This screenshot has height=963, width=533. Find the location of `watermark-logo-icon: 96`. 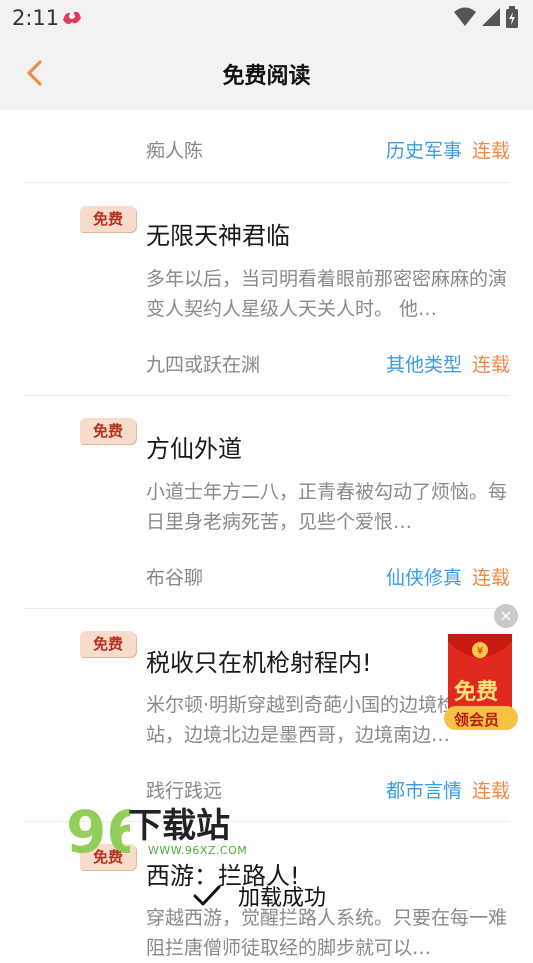

watermark-logo-icon: 96 is located at coordinates (106, 832).